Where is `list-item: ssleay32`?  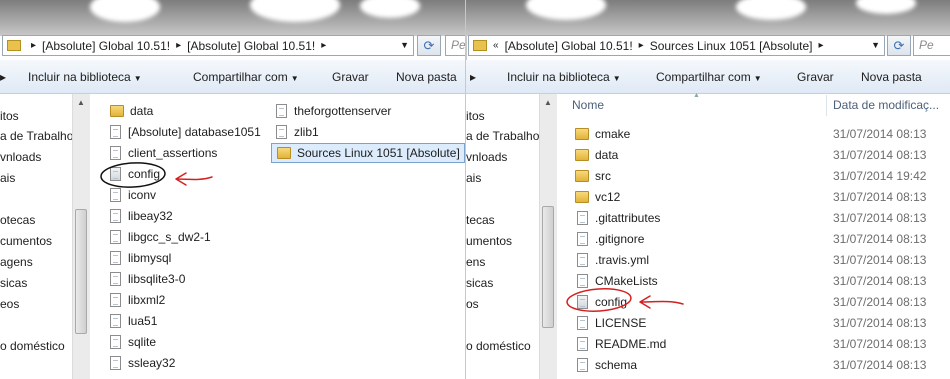 list-item: ssleay32 is located at coordinates (142, 363).